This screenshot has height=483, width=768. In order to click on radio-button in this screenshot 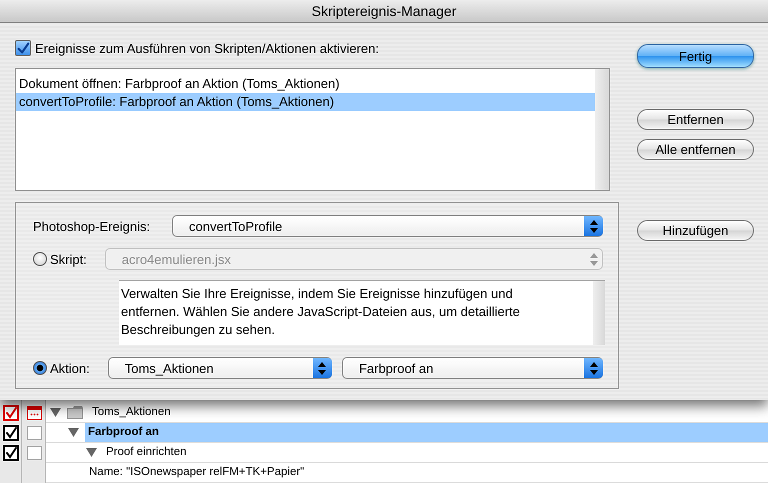, I will do `click(40, 368)`.